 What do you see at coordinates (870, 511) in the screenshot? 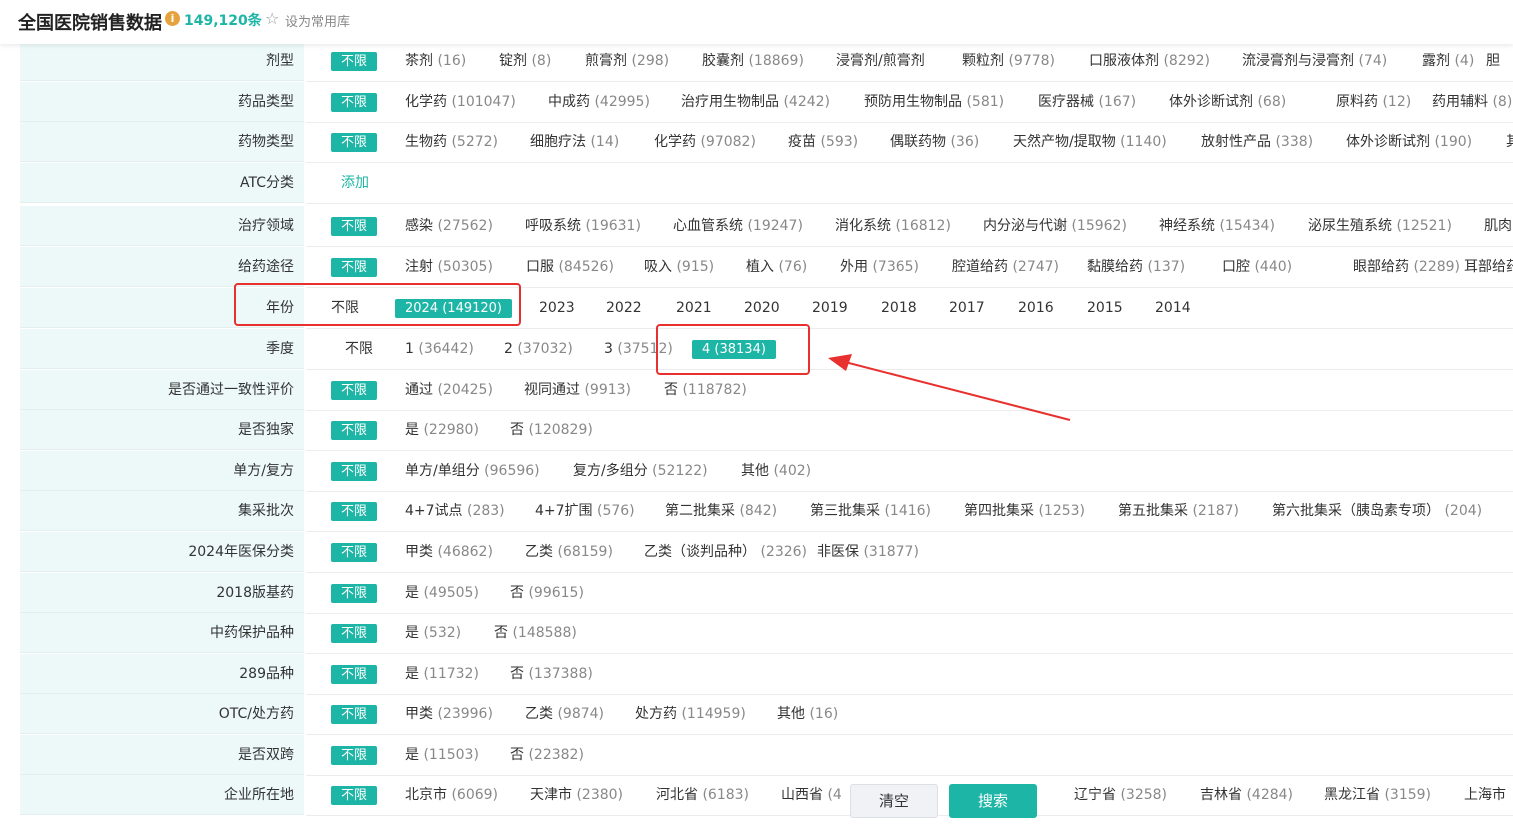
I see `filter-option: 第三批集采 (1416)` at bounding box center [870, 511].